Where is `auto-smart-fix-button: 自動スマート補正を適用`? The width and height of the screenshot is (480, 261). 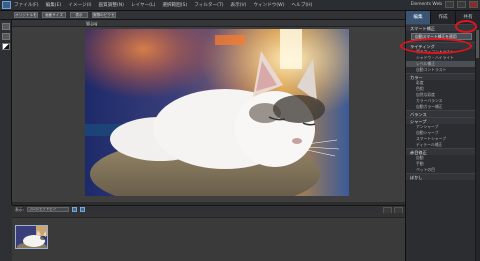
auto-smart-fix-button: 自動スマート補正を適用 is located at coordinates (441, 36).